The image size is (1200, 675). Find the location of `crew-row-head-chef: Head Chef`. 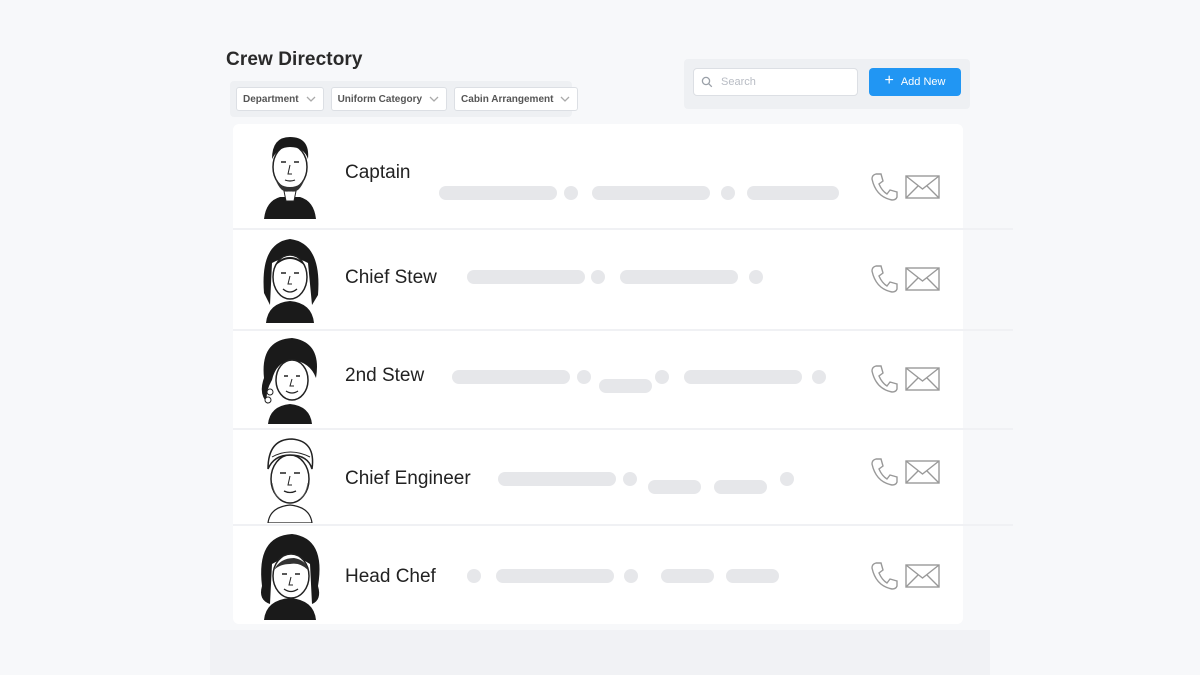

crew-row-head-chef: Head Chef is located at coordinates (623, 573).